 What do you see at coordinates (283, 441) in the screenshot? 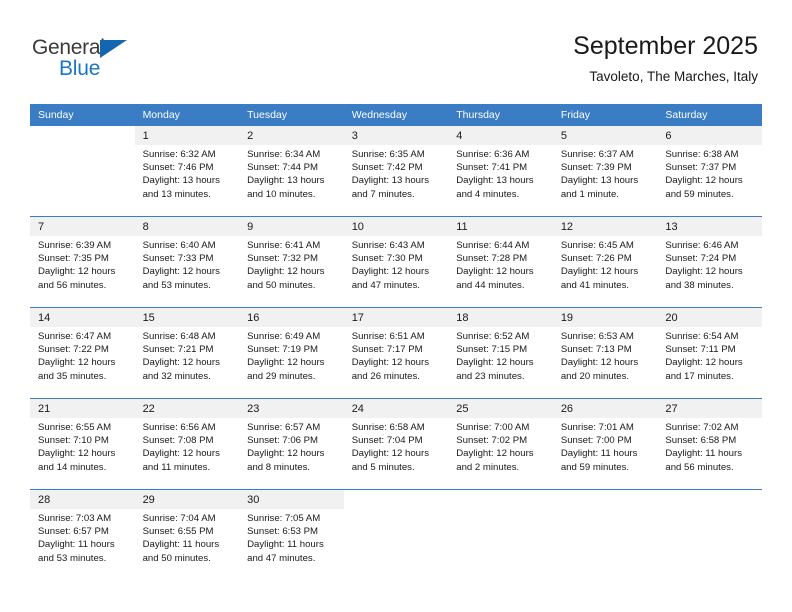
I see `sunset-text: Sunset: 7:06 PM` at bounding box center [283, 441].